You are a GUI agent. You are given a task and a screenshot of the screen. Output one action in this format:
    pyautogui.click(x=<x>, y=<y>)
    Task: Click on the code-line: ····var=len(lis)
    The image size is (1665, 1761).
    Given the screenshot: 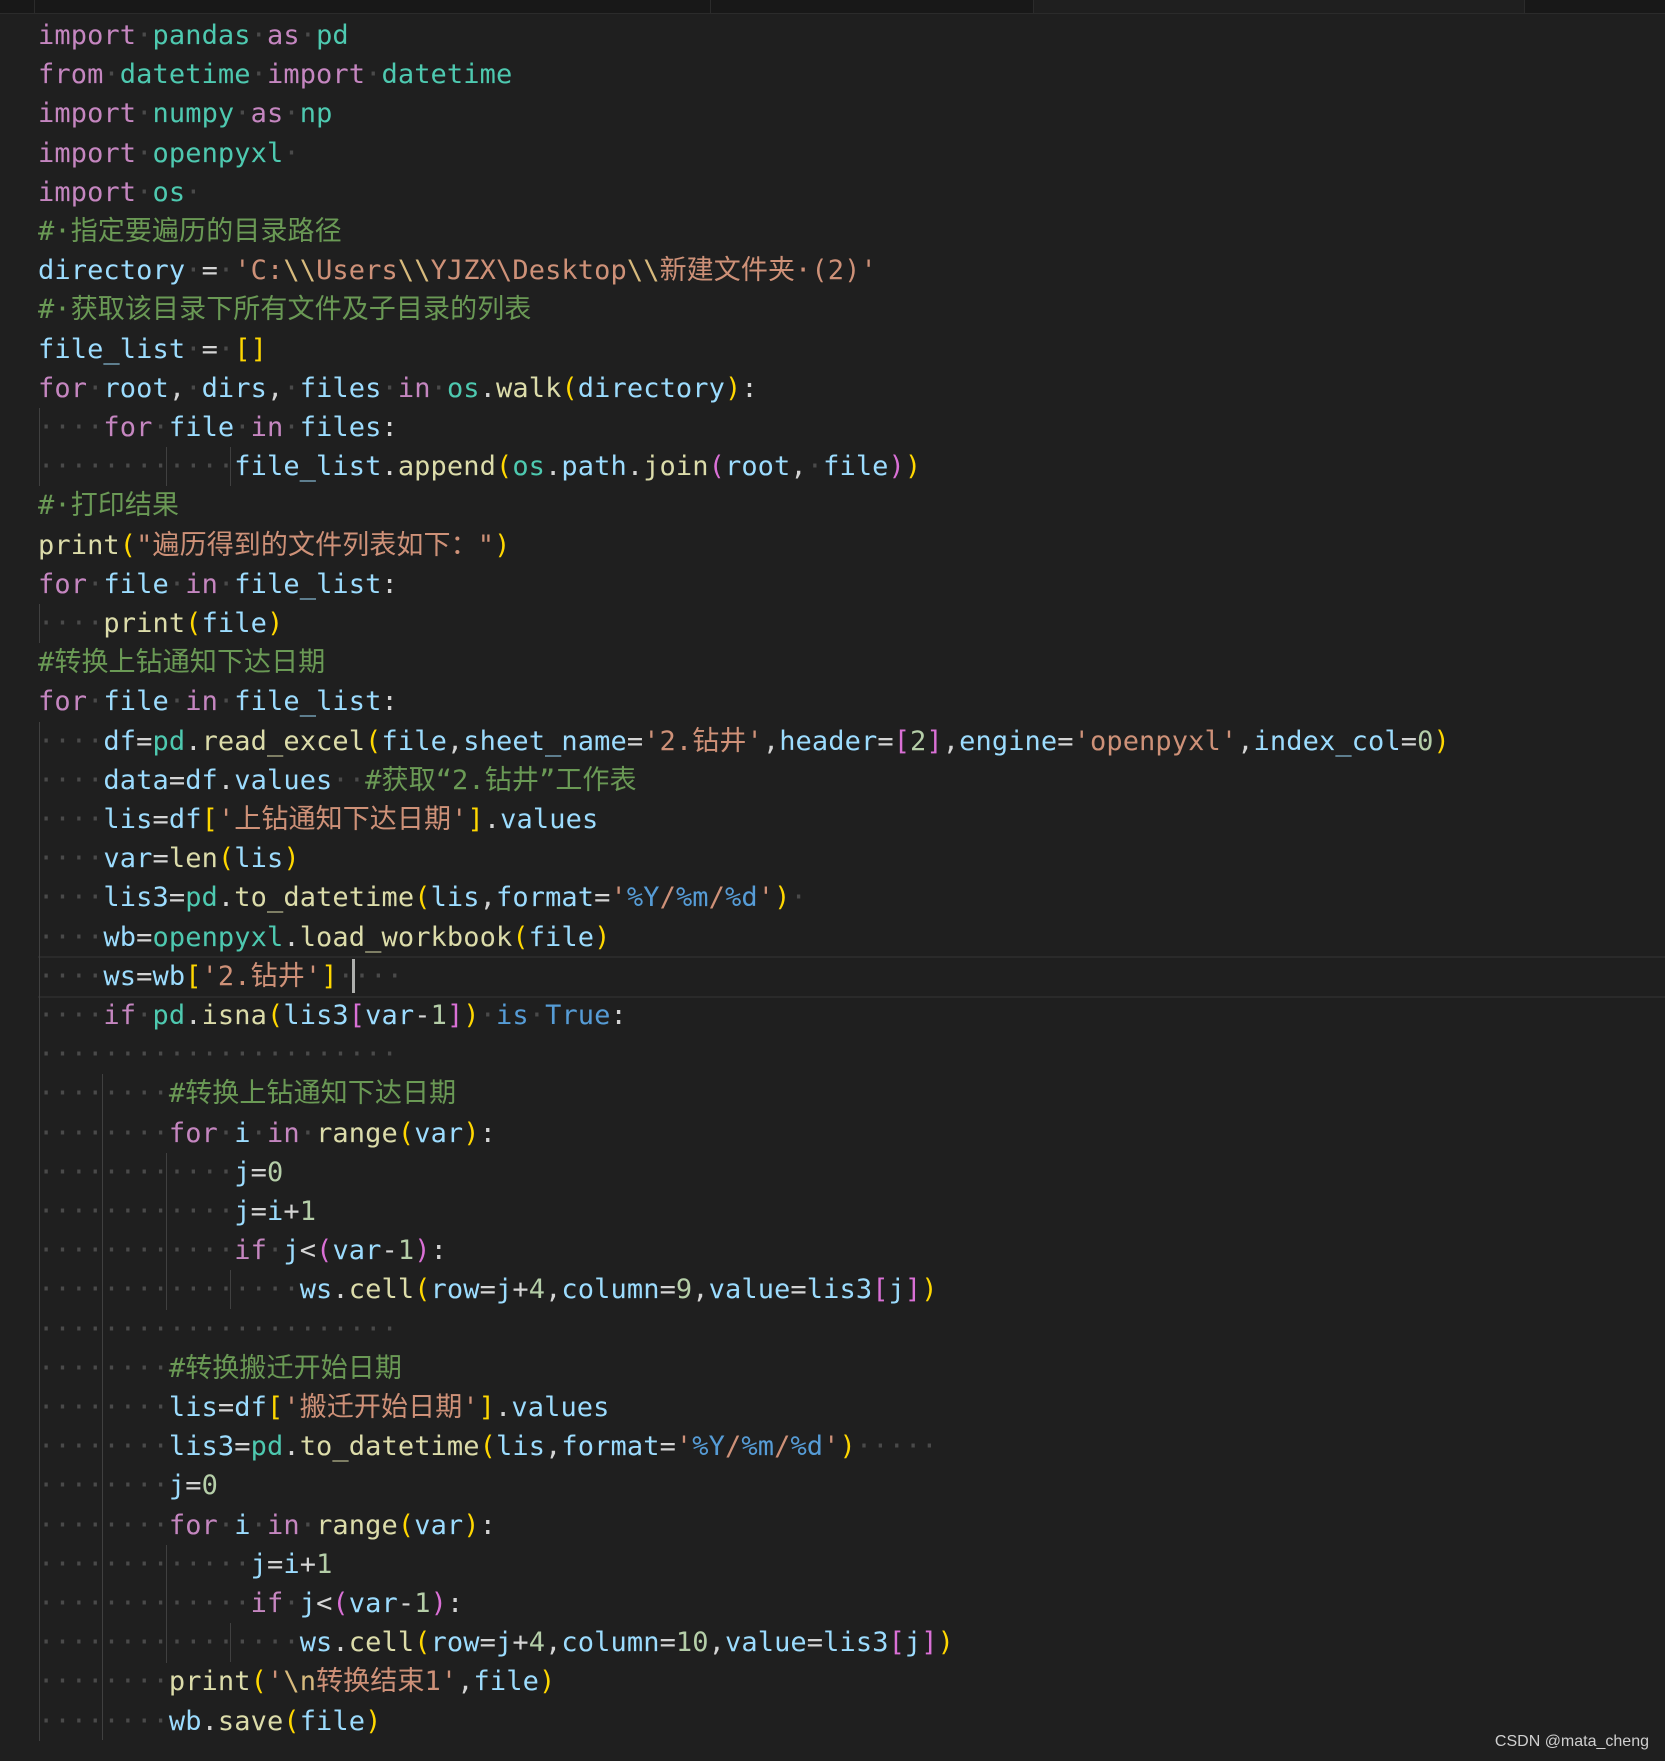 What is the action you would take?
    pyautogui.click(x=169, y=858)
    